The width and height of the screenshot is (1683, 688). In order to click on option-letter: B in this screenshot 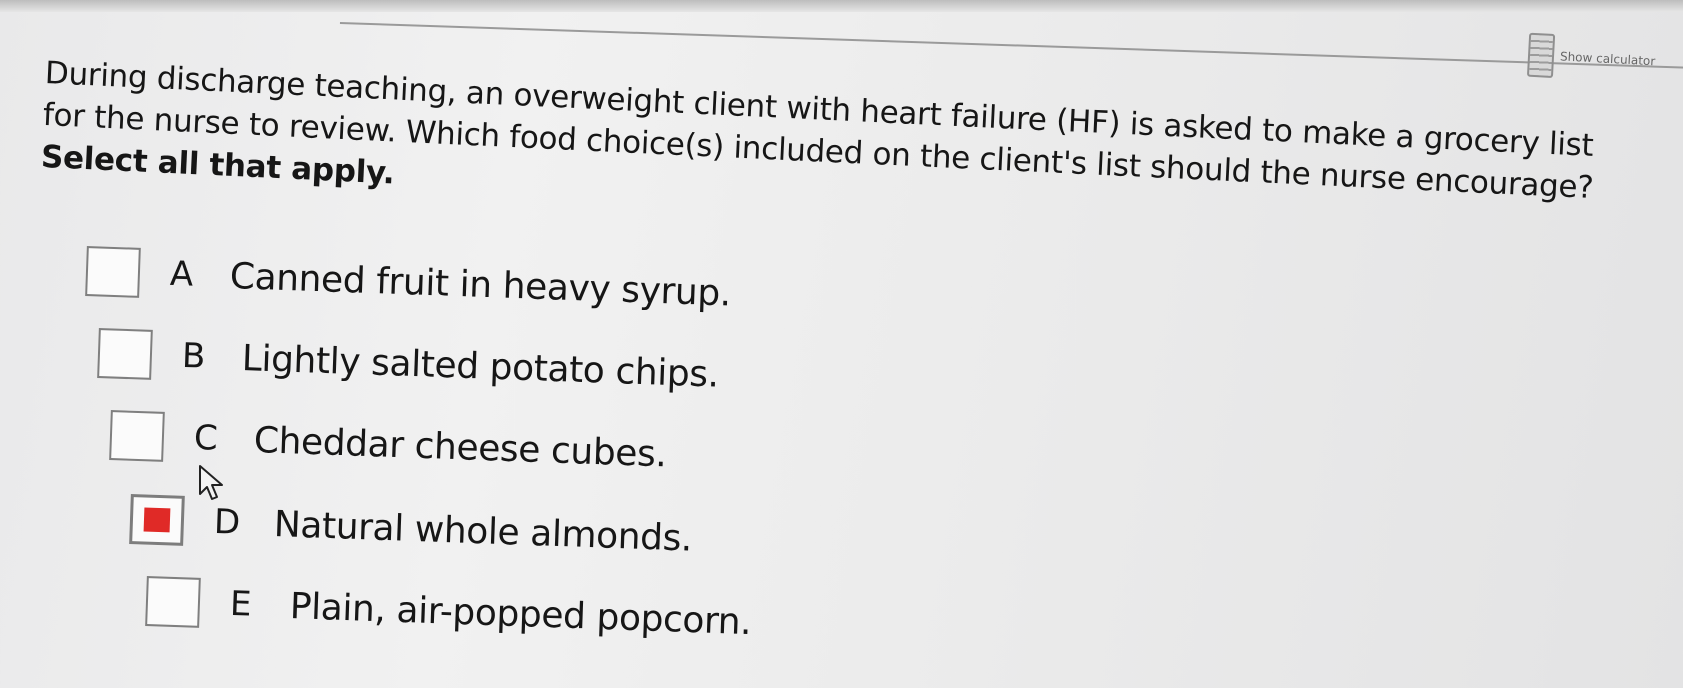, I will do `click(193, 356)`.